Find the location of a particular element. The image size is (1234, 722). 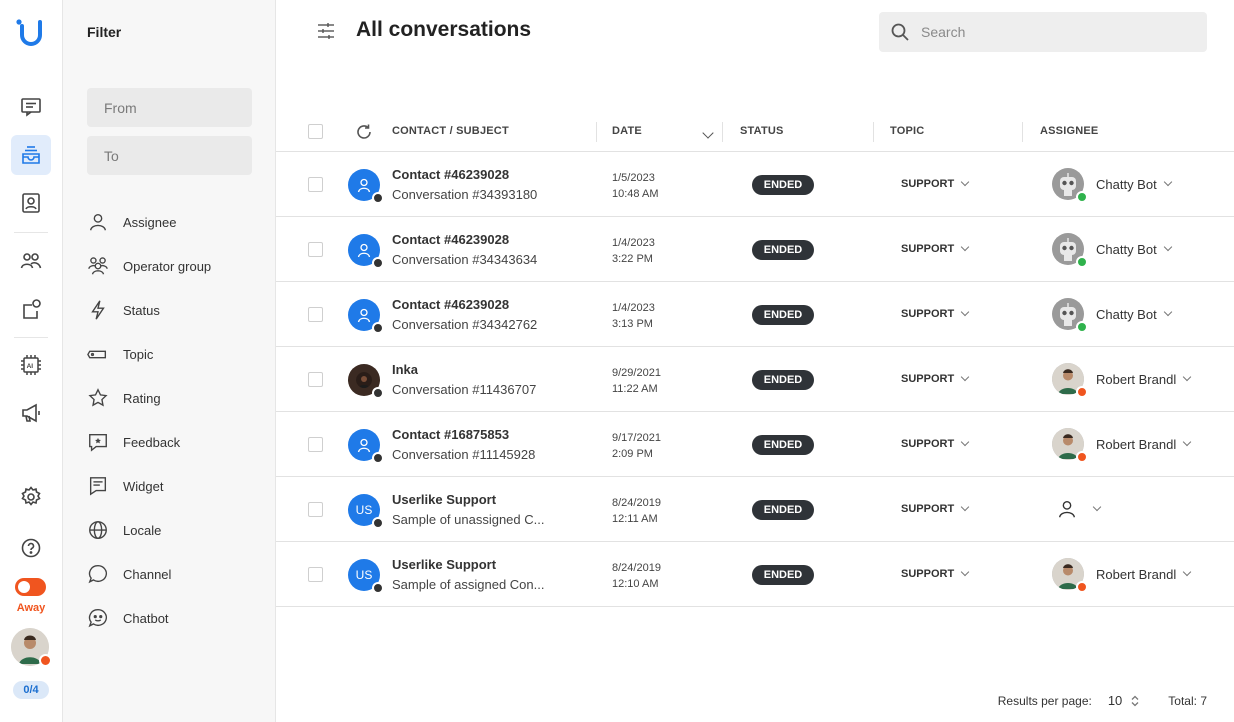

conversation-subject: Conversation #11436707 is located at coordinates (472, 389).